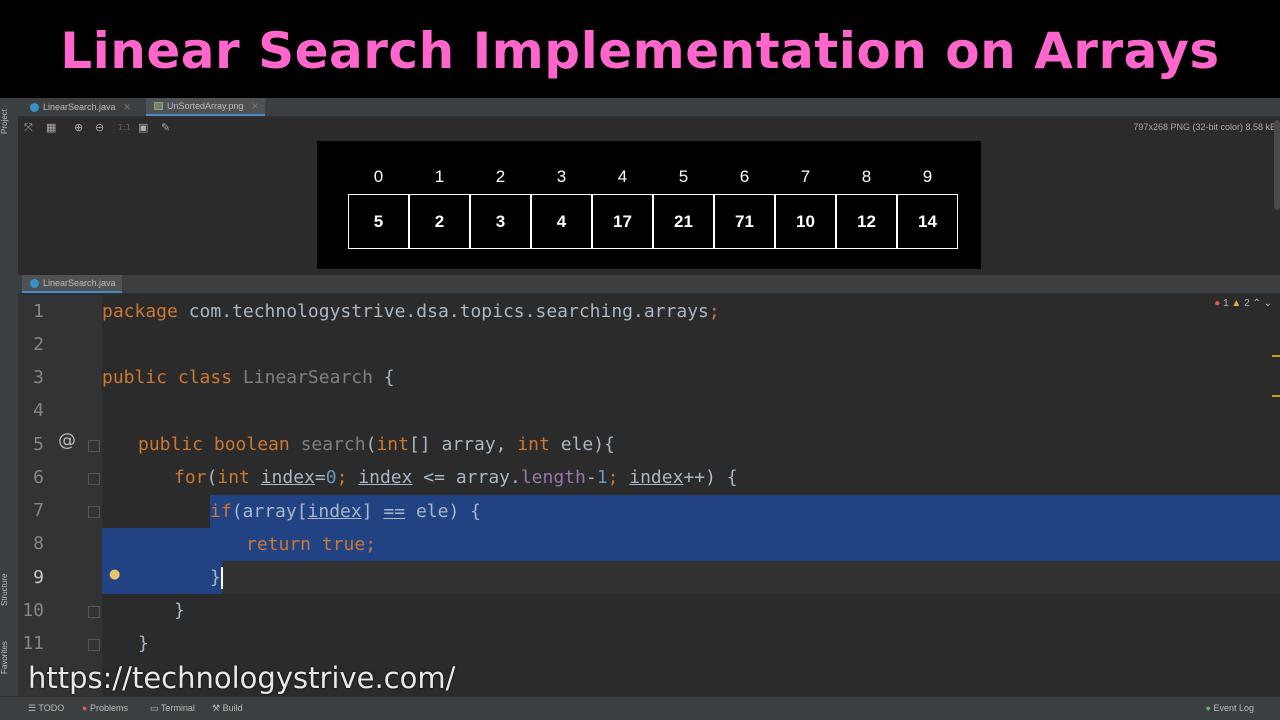 The image size is (1280, 720). Describe the element at coordinates (34, 283) in the screenshot. I see `java-class-icon` at that location.